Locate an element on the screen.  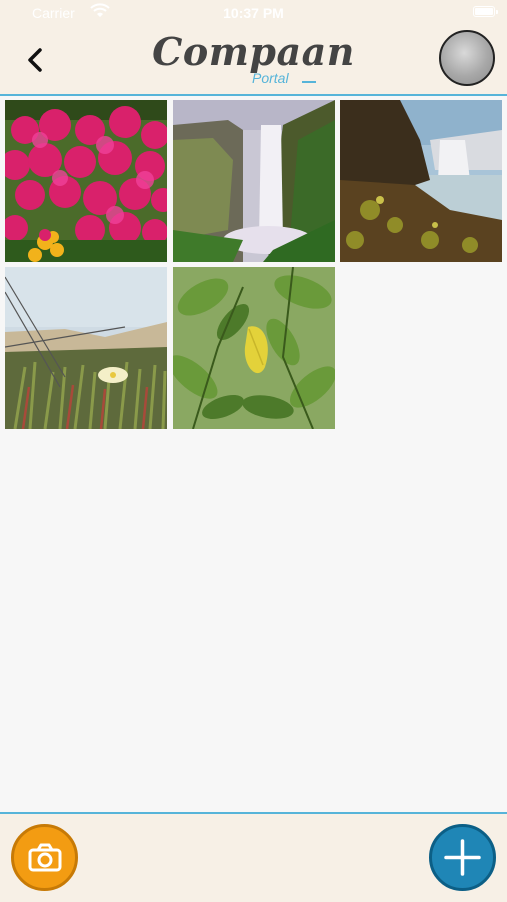
status-bar: Carrier 10:37 PM is located at coordinates (253, 13).